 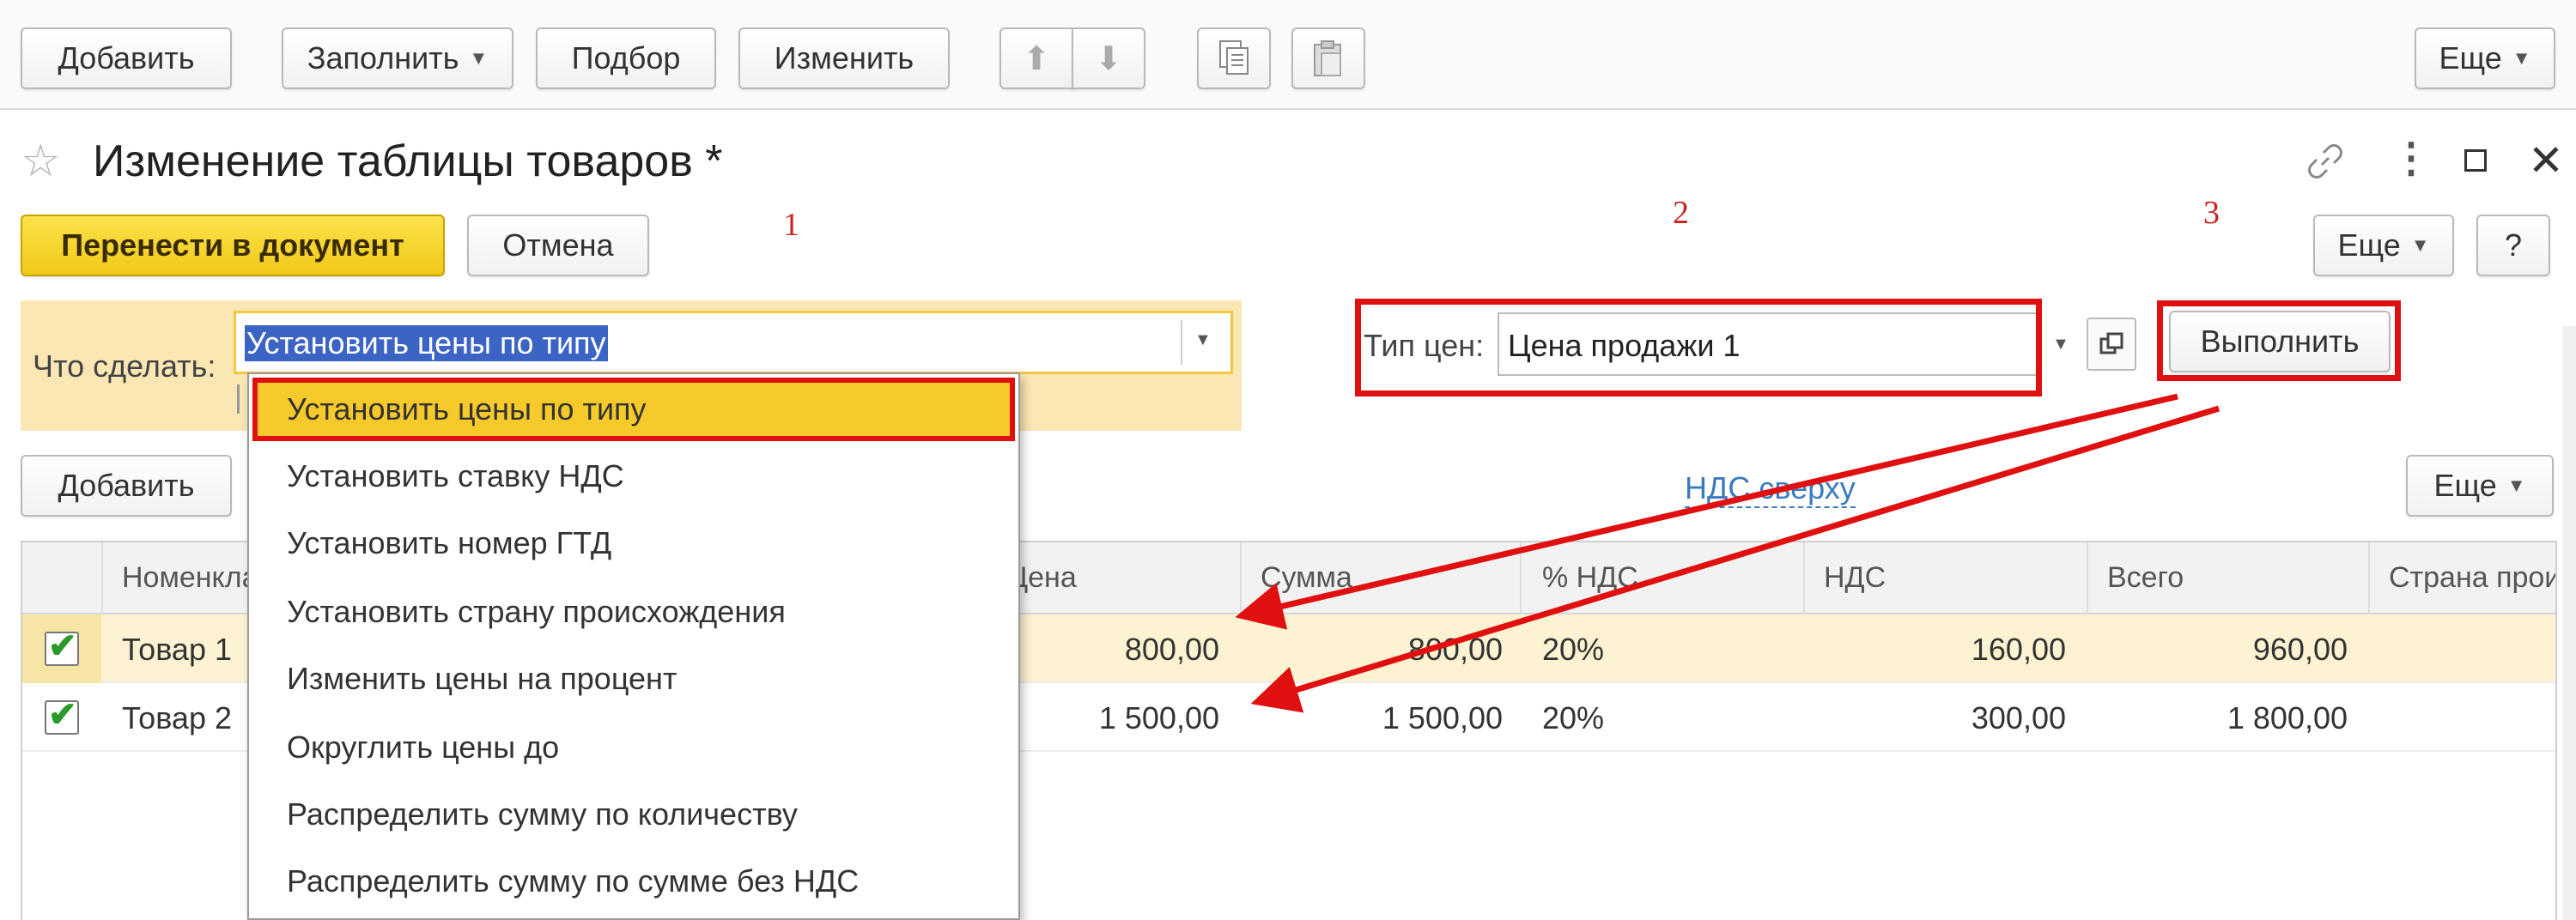 I want to click on annotation-arrows, so click(x=1728, y=553).